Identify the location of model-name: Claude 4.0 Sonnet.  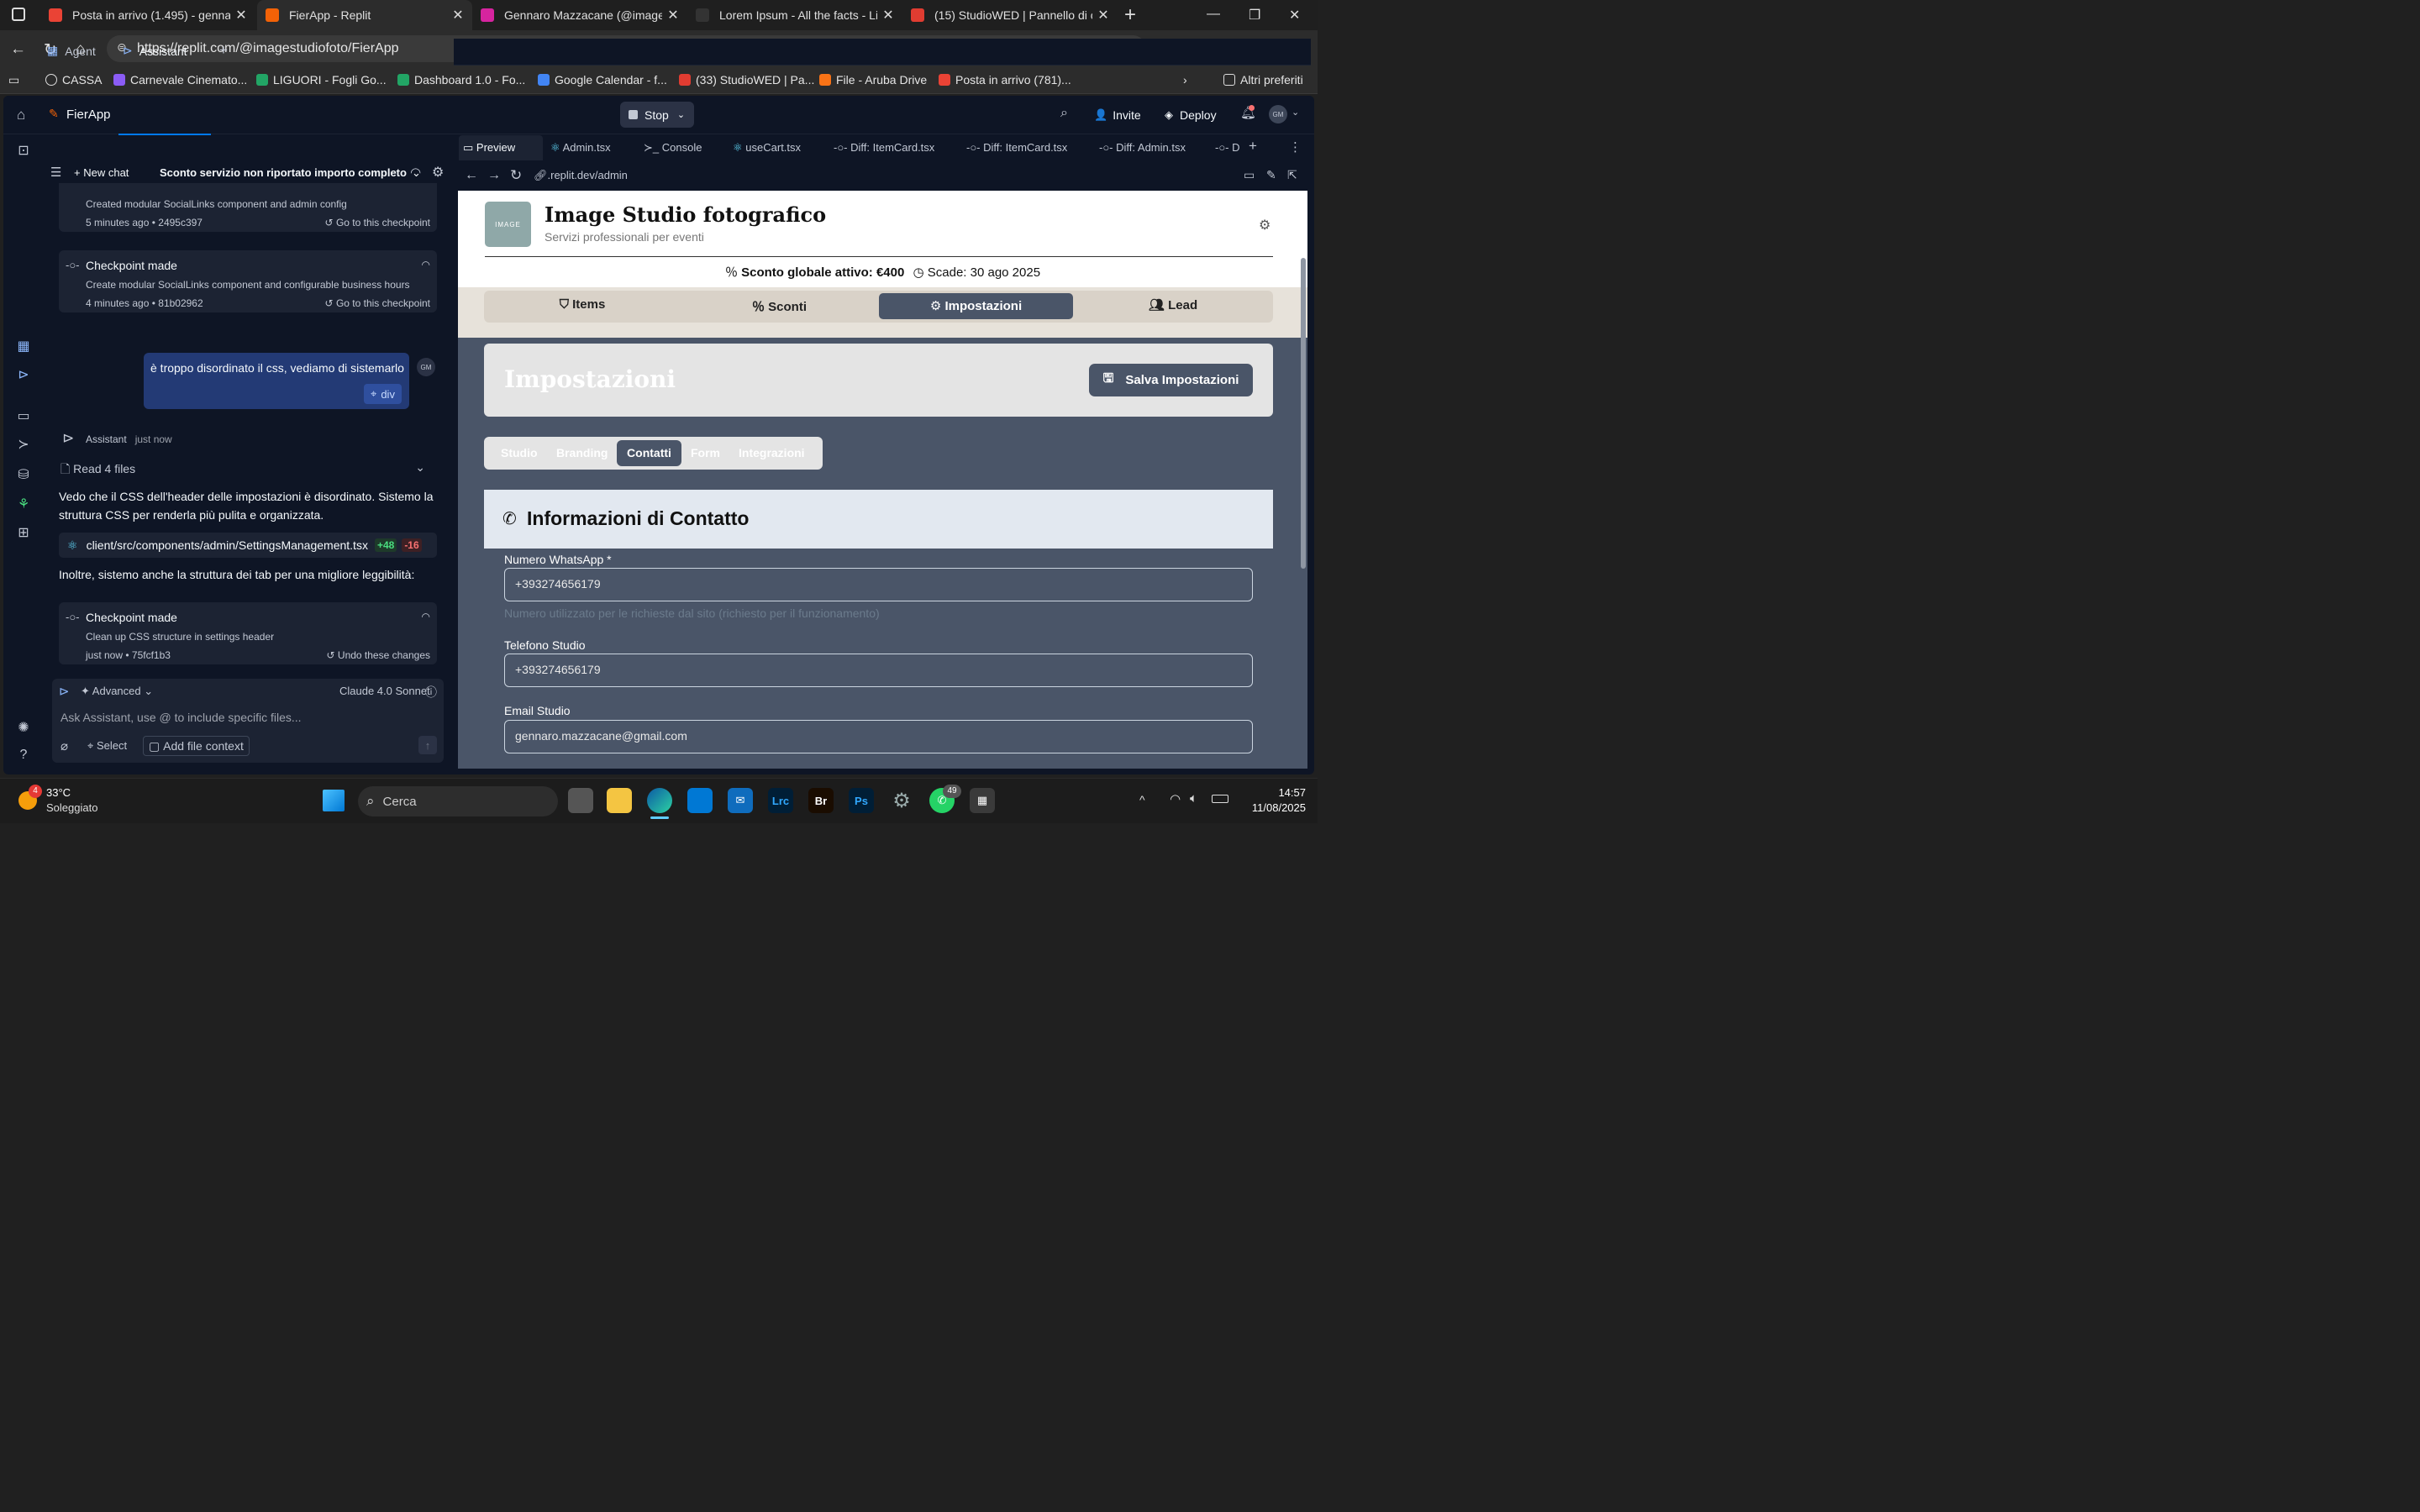
(384, 691).